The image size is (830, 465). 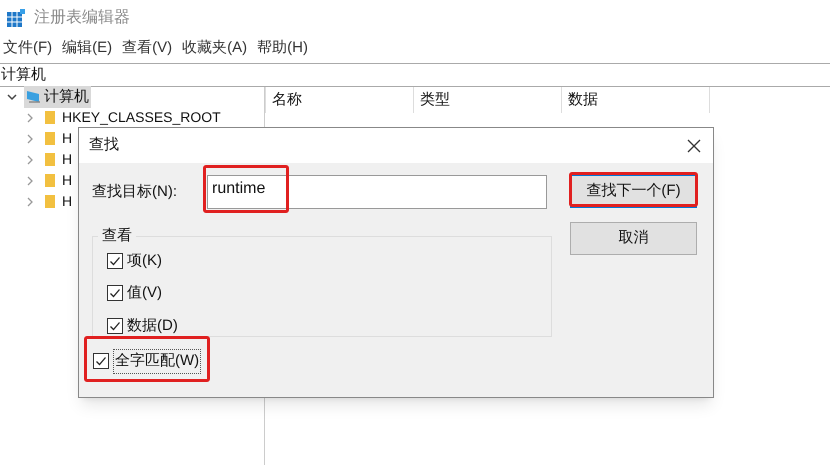 I want to click on window-title: 注册表编辑器, so click(x=82, y=18).